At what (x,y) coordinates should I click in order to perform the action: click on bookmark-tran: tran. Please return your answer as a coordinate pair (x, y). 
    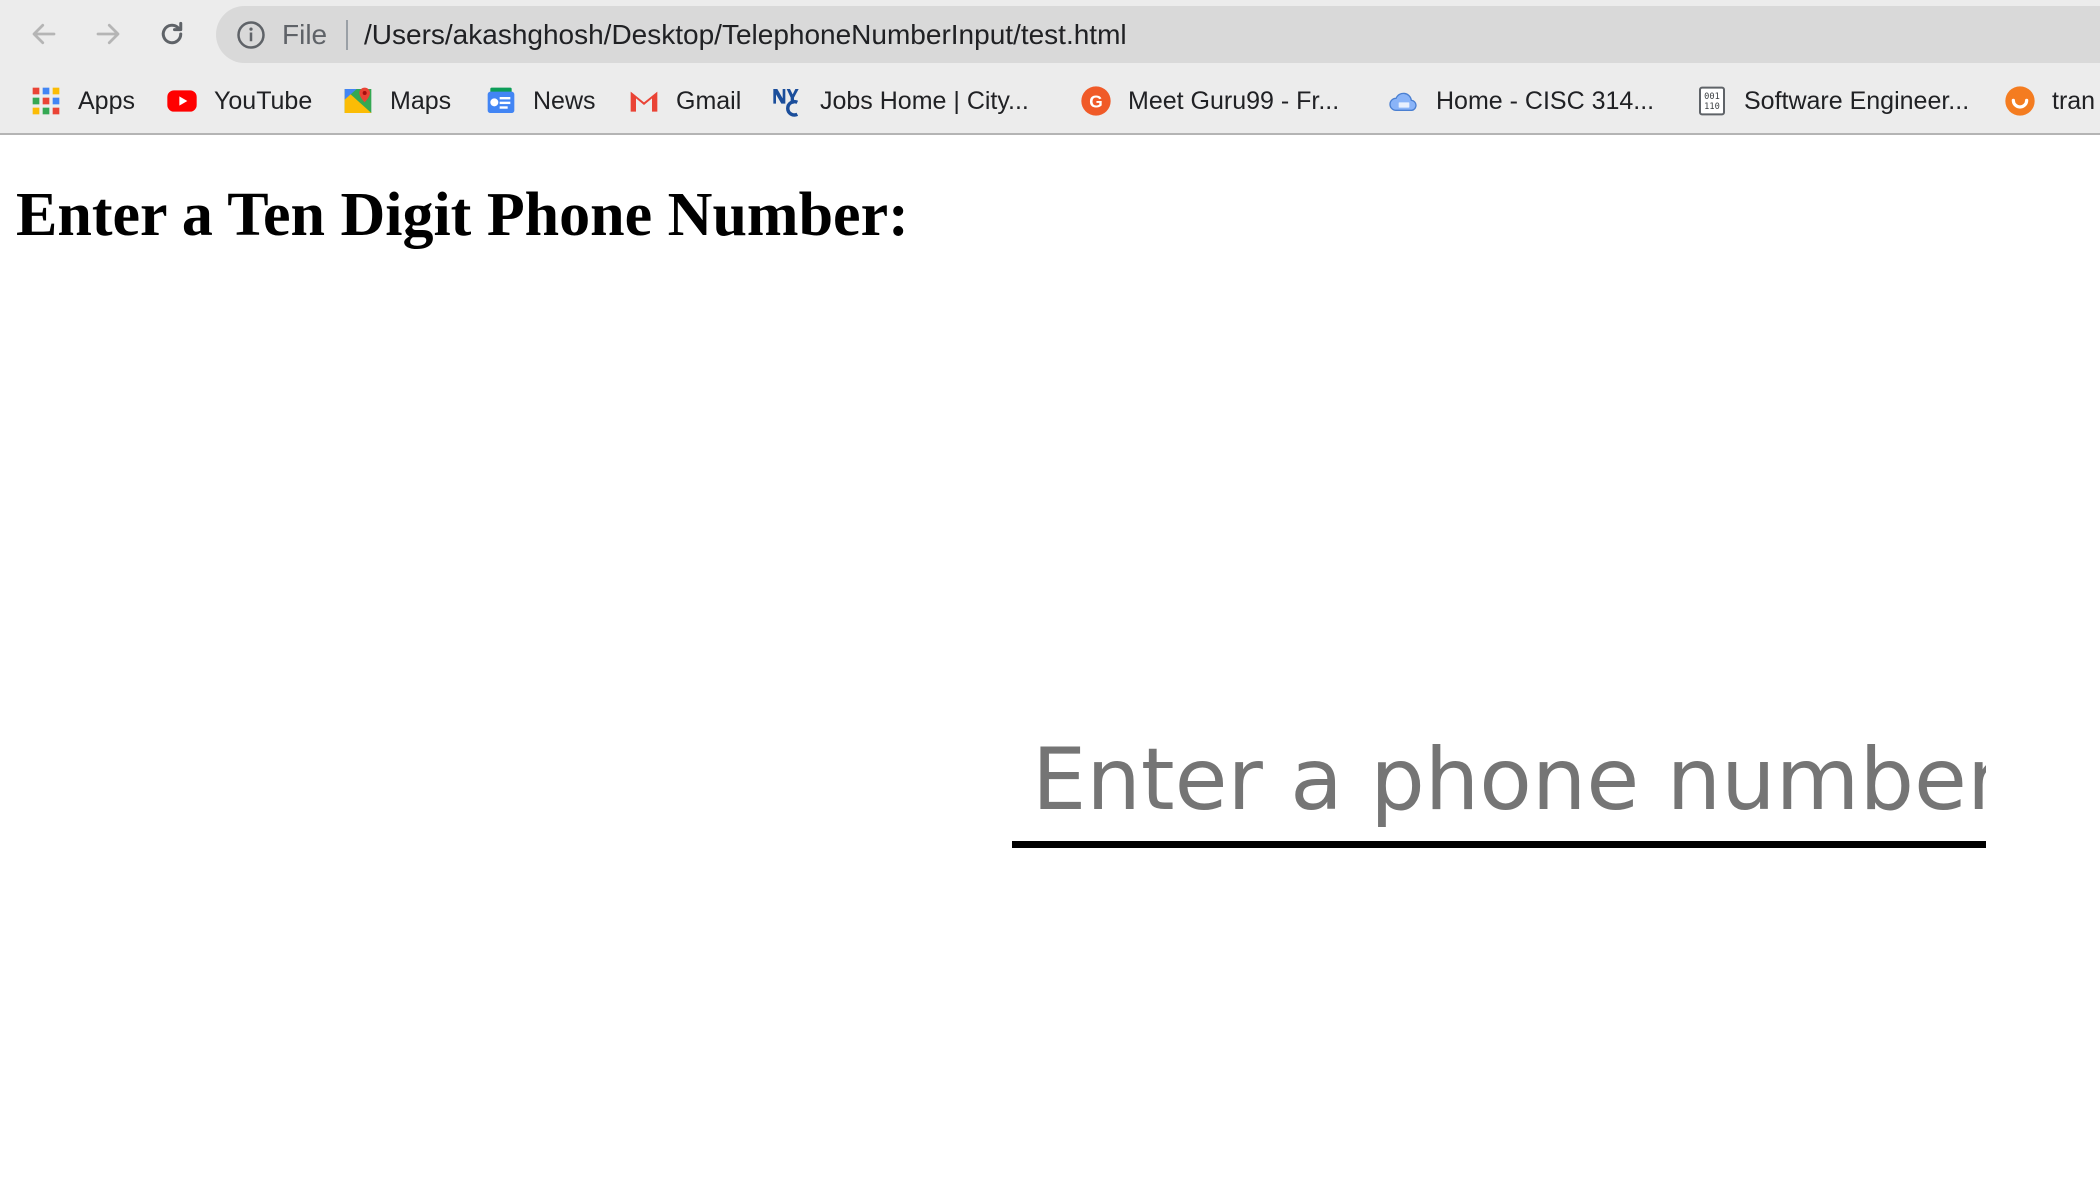
    Looking at the image, I should click on (2049, 101).